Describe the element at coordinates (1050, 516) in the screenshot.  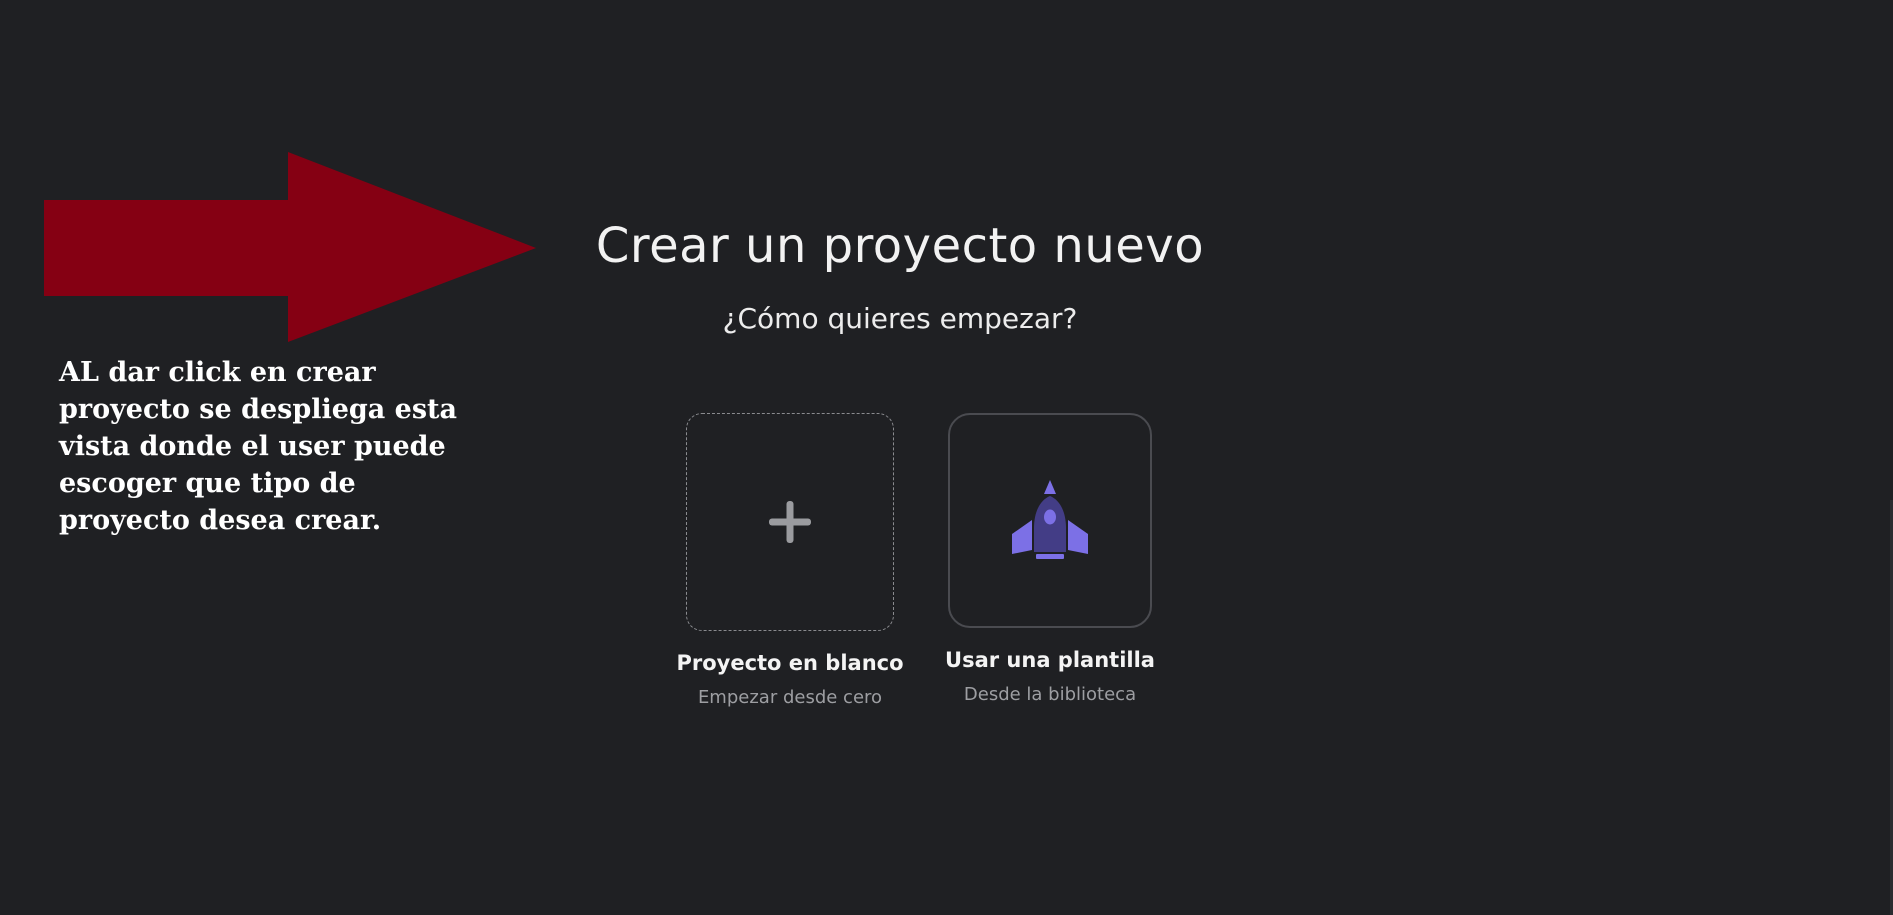
I see `rocket-window` at that location.